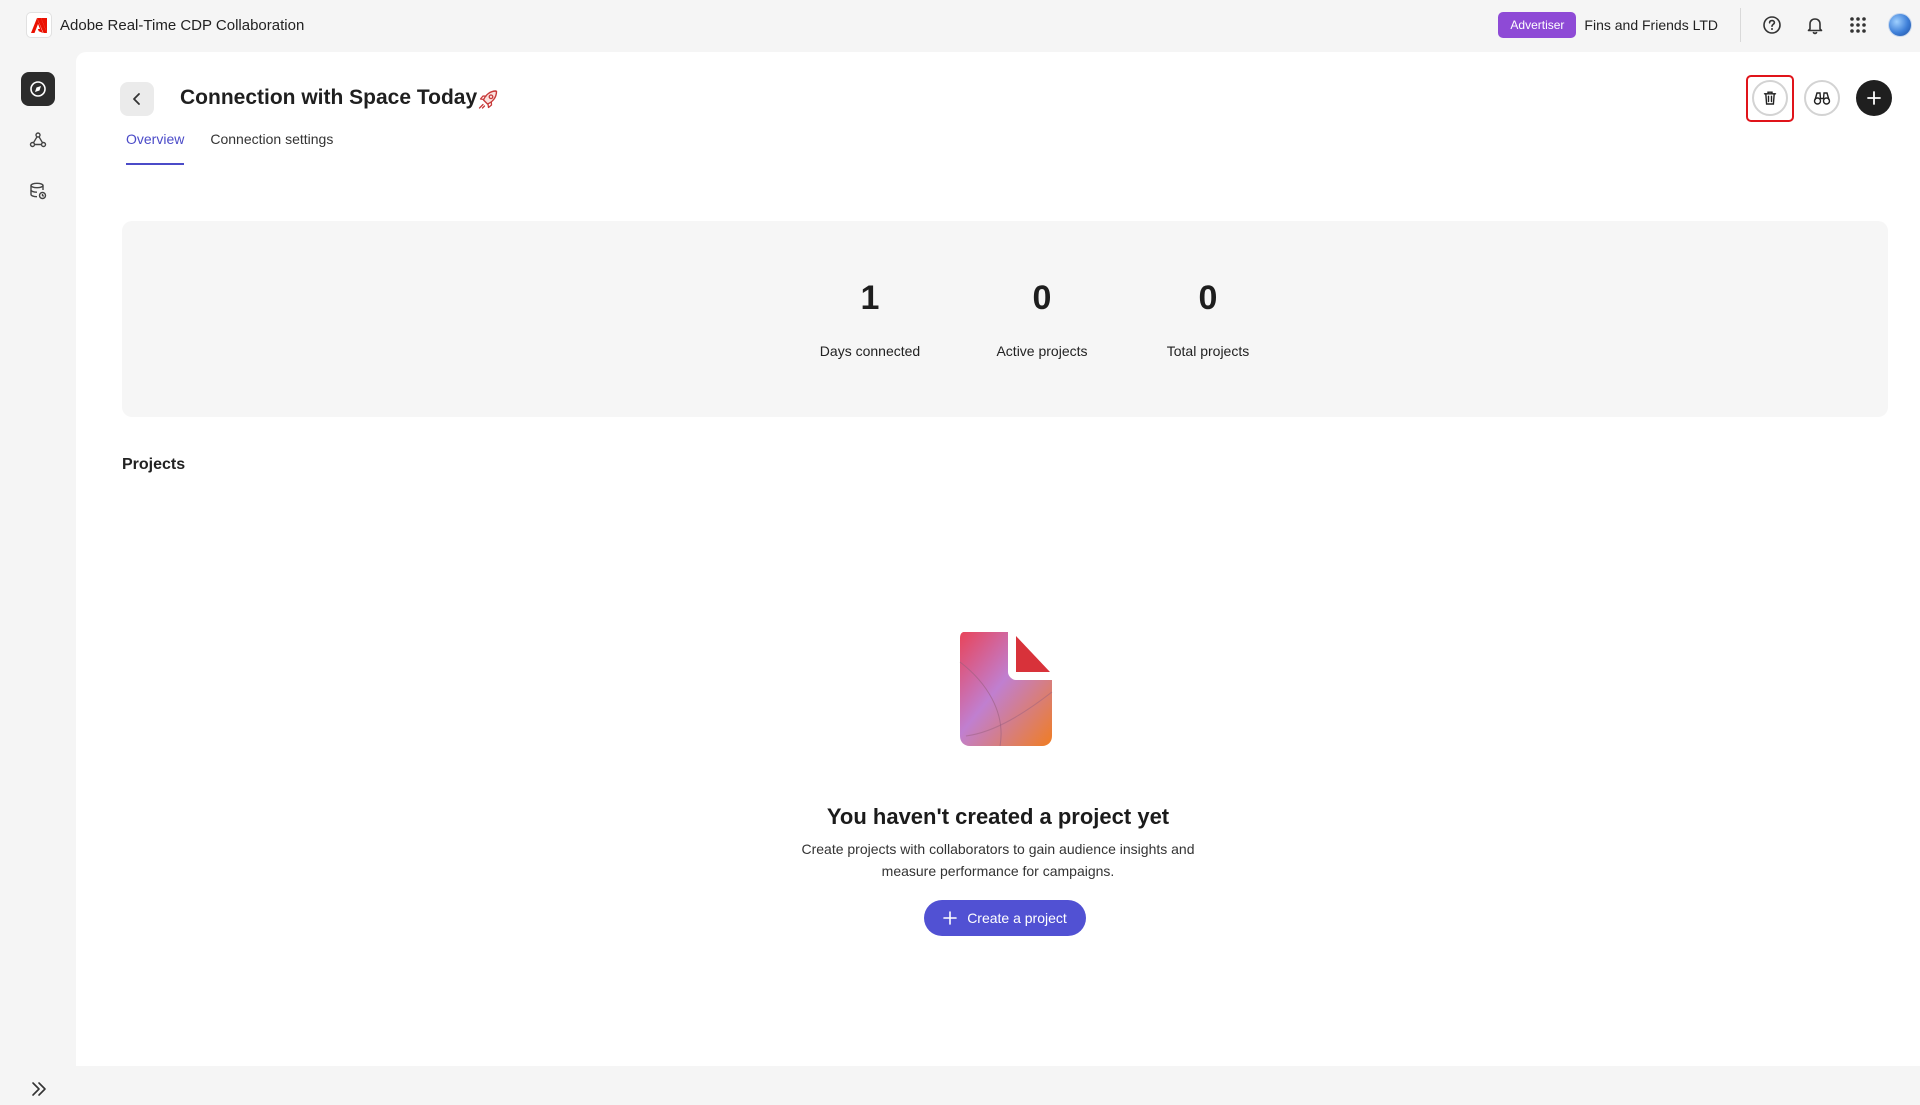  What do you see at coordinates (1006, 689) in the screenshot?
I see `empty-document-icon` at bounding box center [1006, 689].